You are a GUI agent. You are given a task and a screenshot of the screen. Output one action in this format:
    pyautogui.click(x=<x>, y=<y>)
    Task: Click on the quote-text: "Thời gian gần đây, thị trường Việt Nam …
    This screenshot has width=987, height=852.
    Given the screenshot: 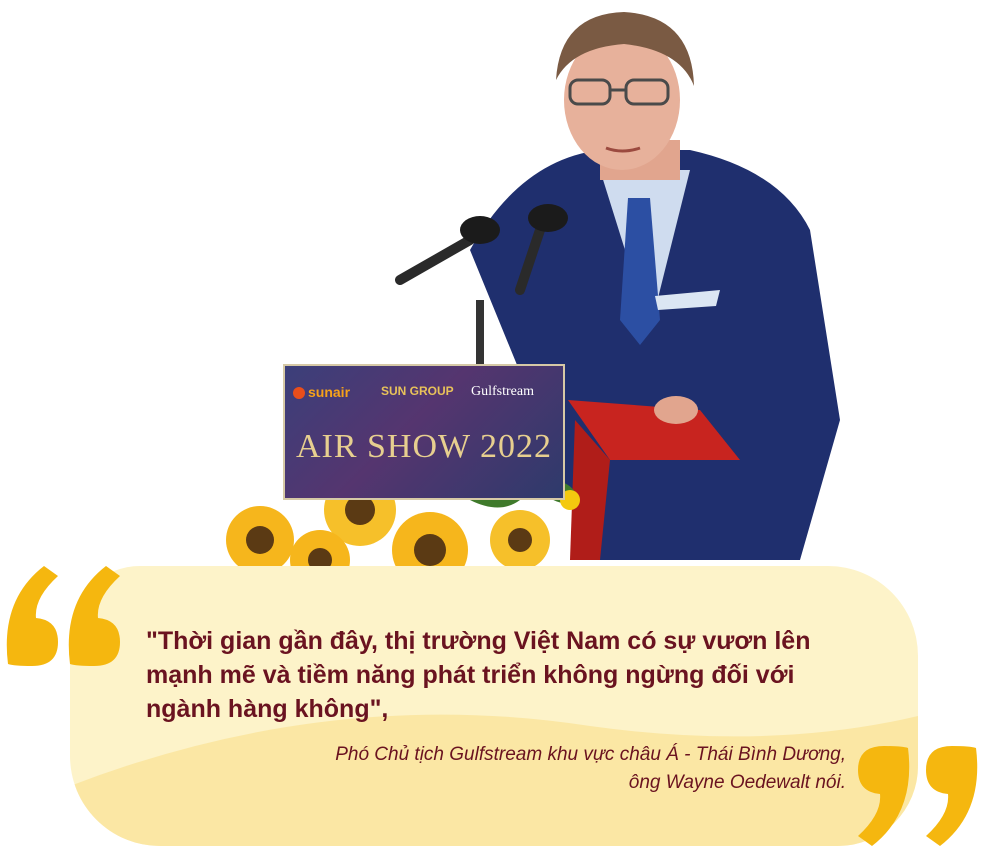 What is the action you would take?
    pyautogui.click(x=478, y=675)
    